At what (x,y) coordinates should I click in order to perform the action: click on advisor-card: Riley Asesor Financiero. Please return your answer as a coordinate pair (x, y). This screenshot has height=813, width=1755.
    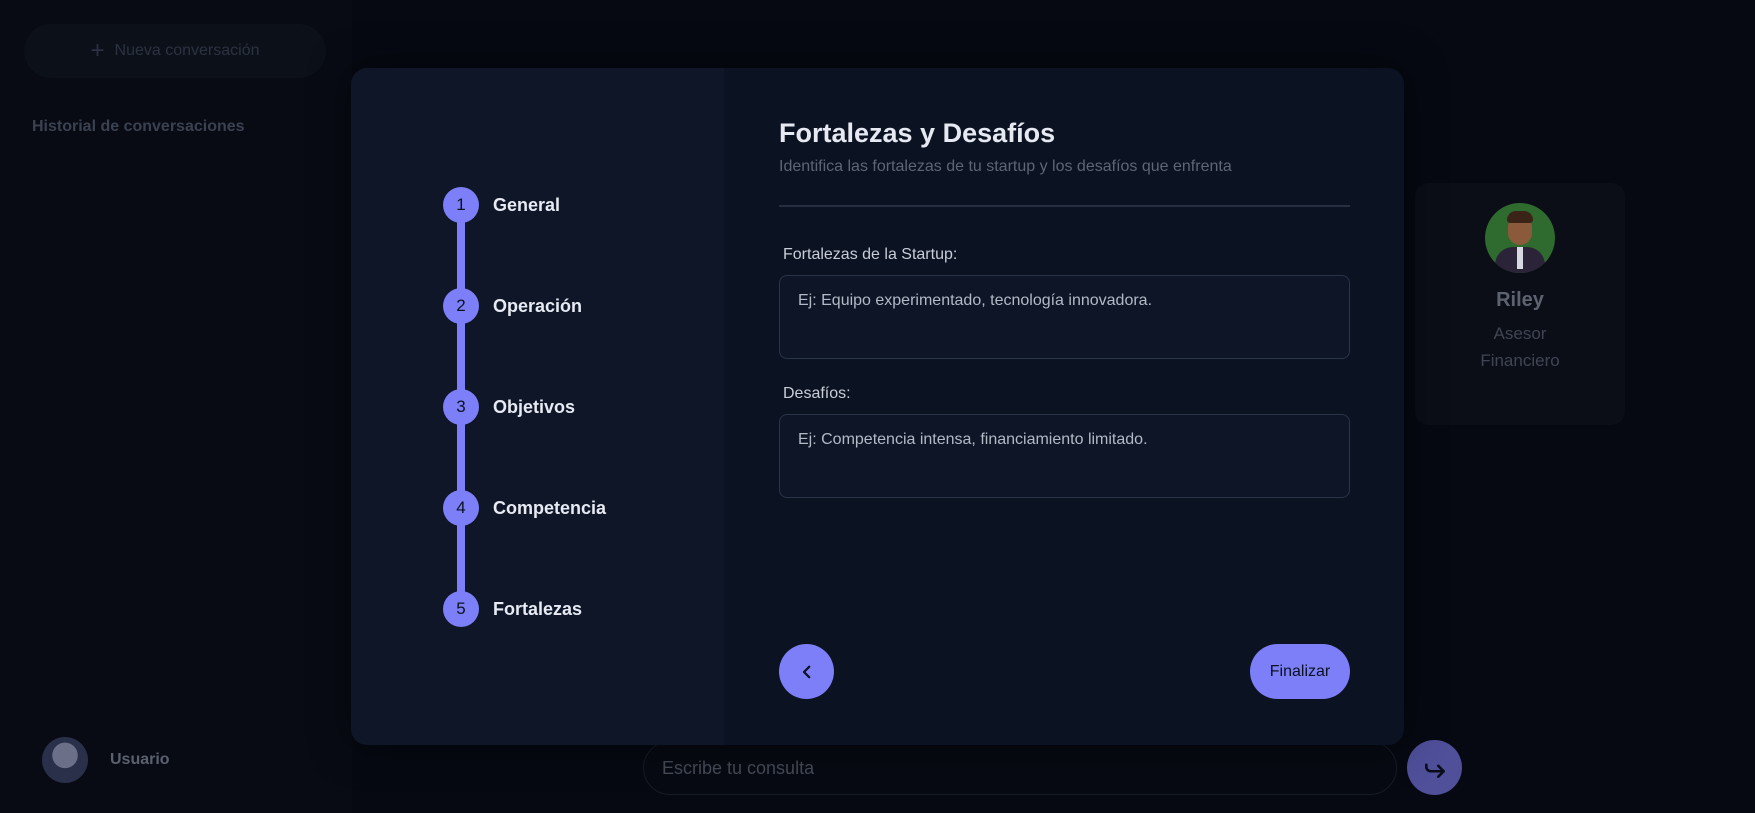
    Looking at the image, I should click on (1520, 304).